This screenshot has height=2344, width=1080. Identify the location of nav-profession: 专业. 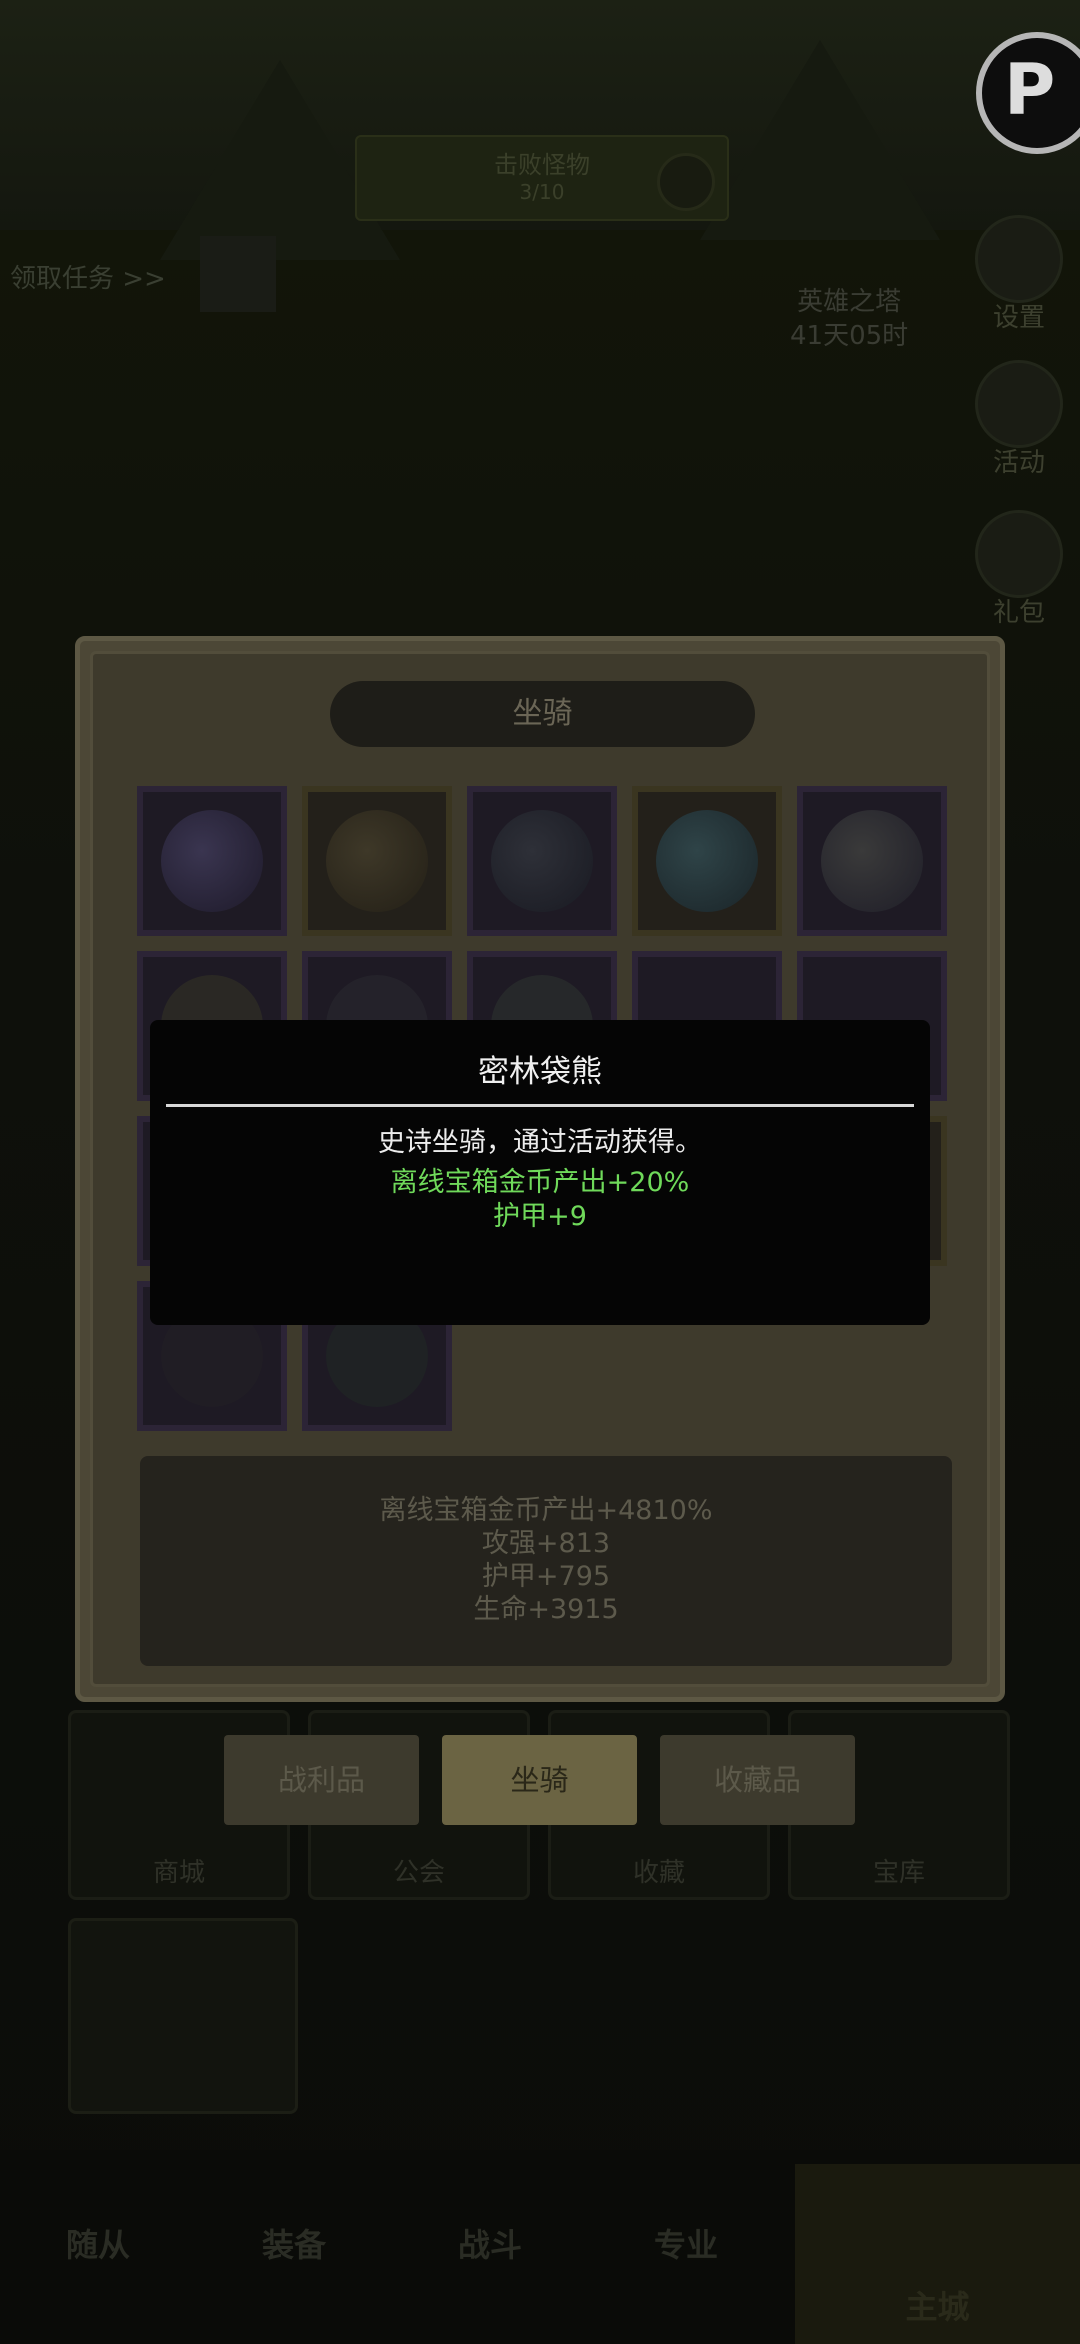
(686, 2243).